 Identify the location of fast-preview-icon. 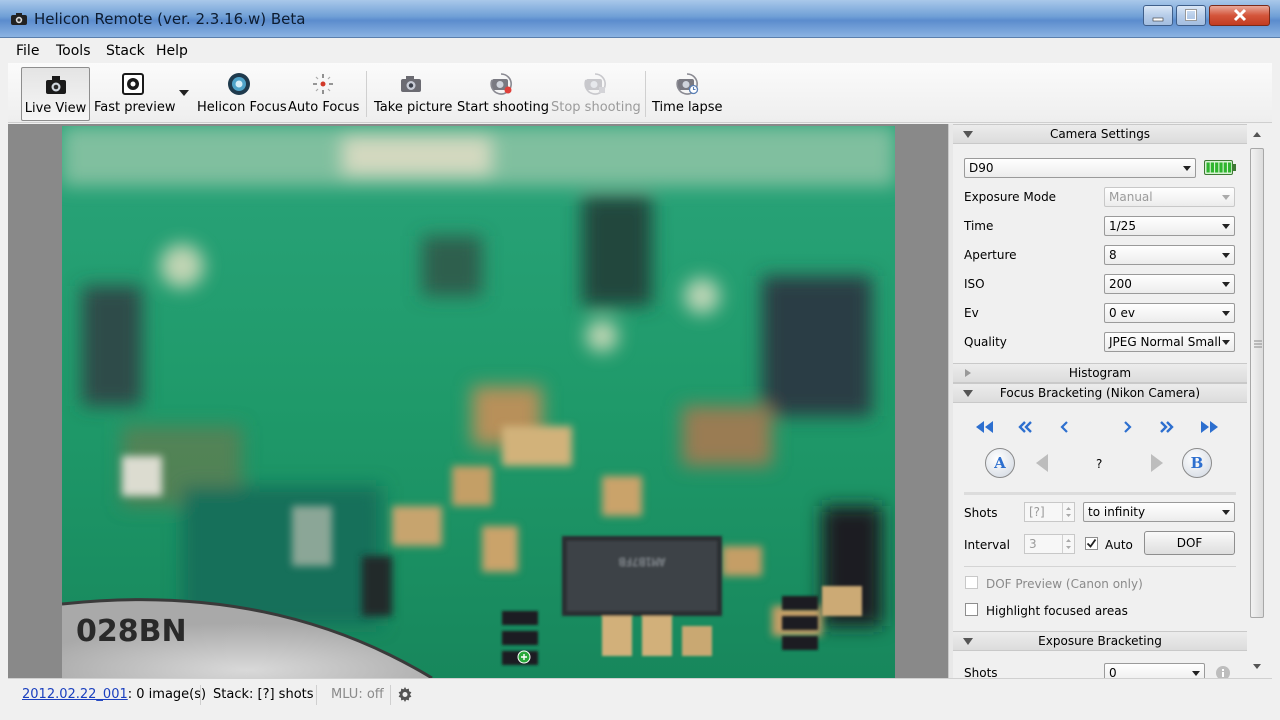
(133, 84).